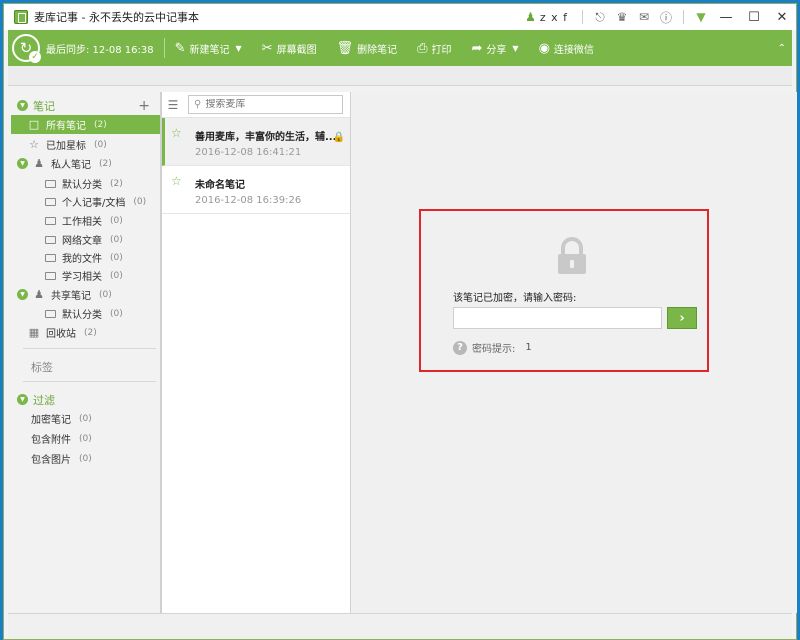  Describe the element at coordinates (782, 17) in the screenshot. I see `close-button: ✕` at that location.